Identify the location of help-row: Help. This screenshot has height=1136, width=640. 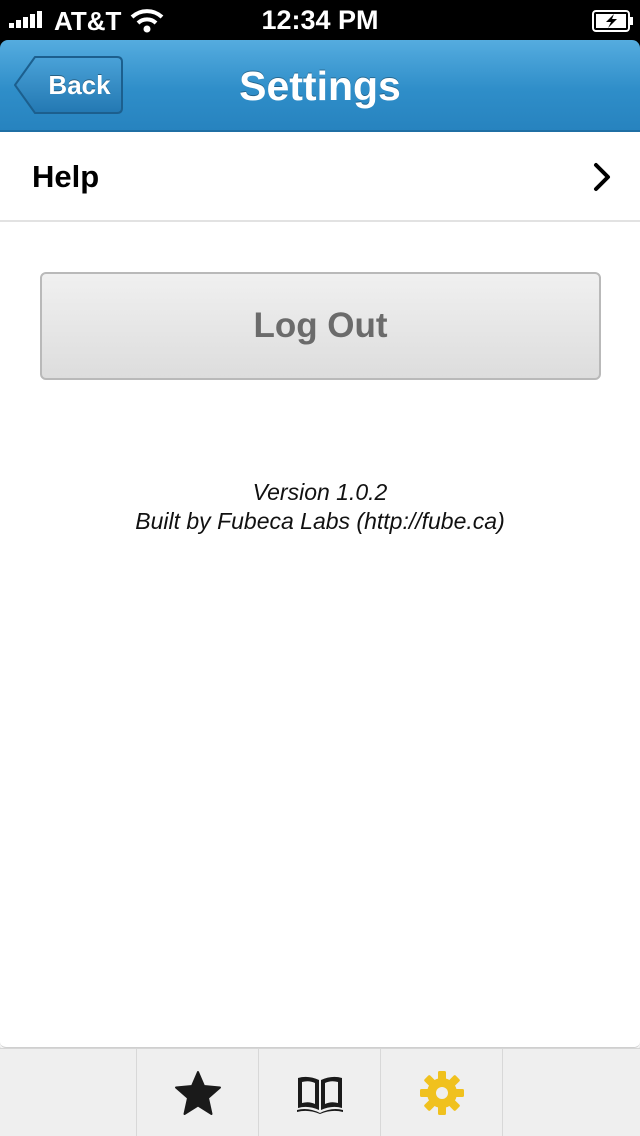
(320, 177).